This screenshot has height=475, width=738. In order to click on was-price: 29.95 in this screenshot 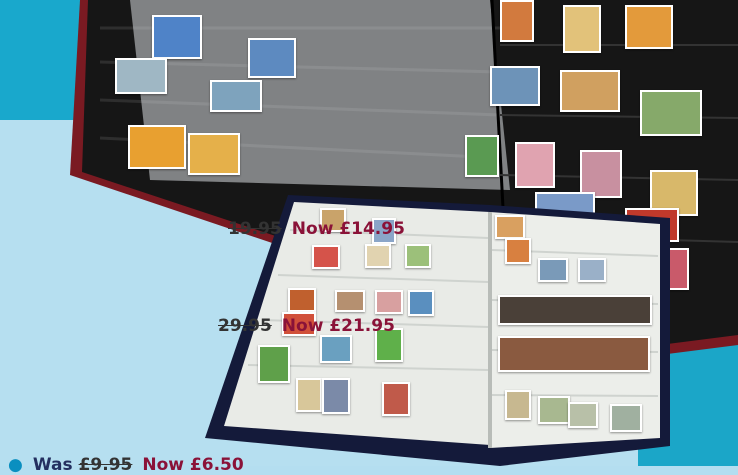, I will do `click(245, 326)`.